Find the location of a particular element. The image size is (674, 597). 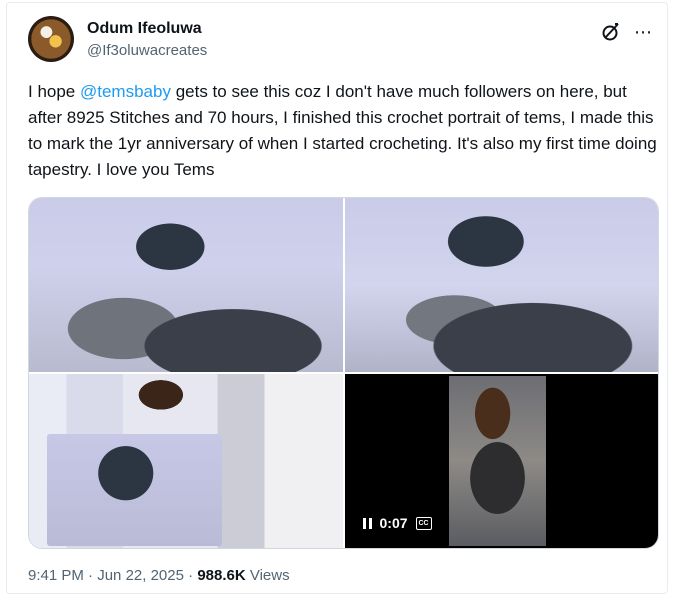

author-name: Odum Ifeoluwa is located at coordinates (144, 29).